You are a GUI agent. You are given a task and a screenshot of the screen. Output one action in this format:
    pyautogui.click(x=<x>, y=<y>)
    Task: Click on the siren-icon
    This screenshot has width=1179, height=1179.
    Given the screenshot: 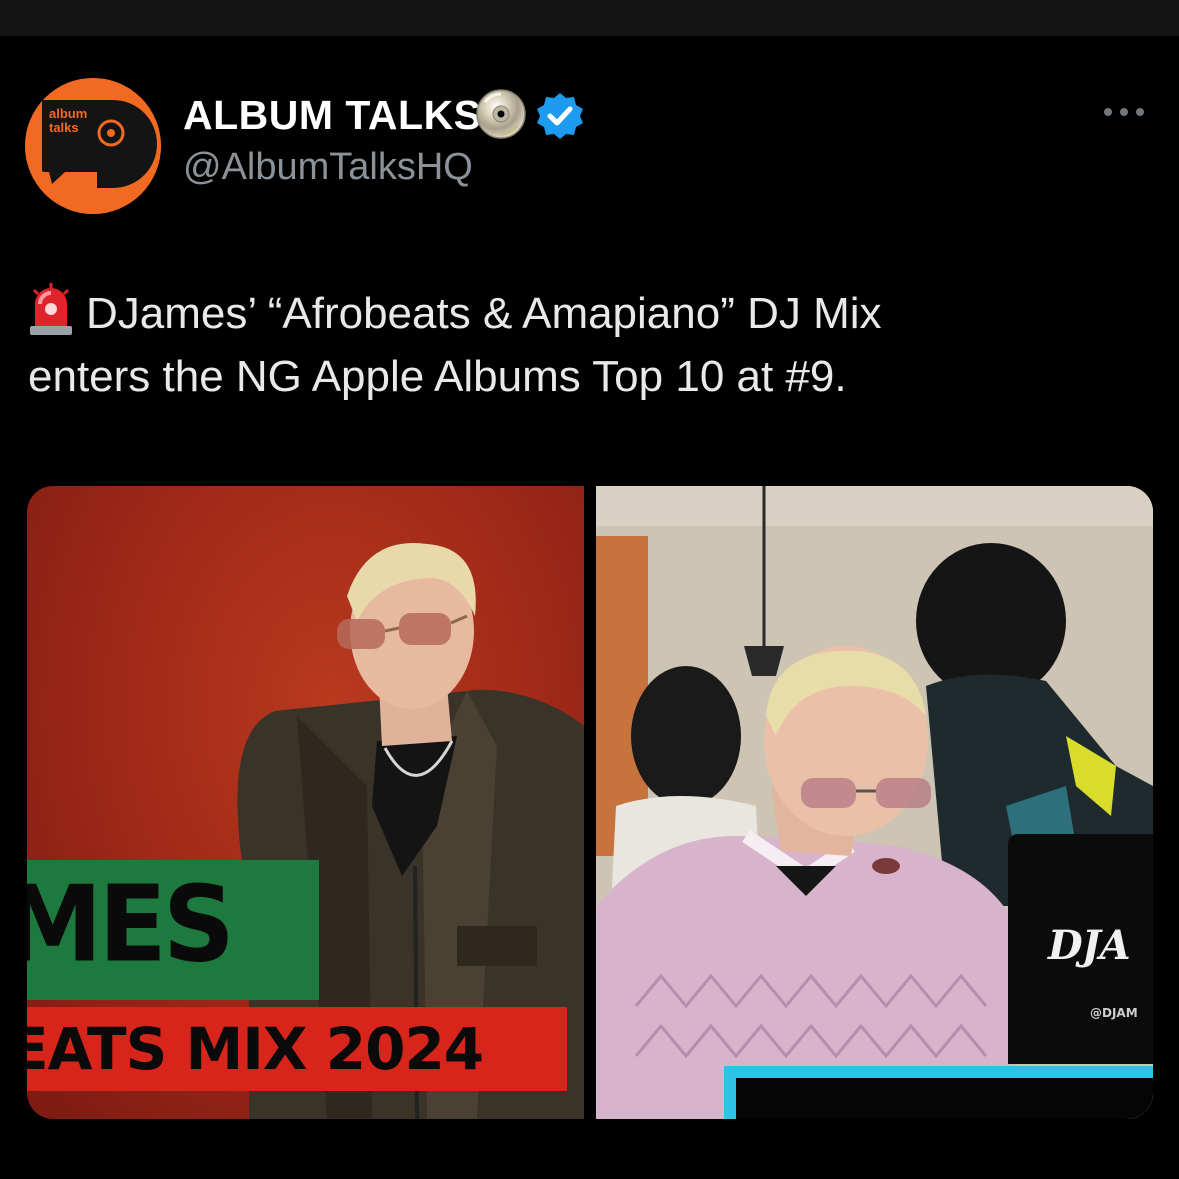 What is the action you would take?
    pyautogui.click(x=51, y=309)
    